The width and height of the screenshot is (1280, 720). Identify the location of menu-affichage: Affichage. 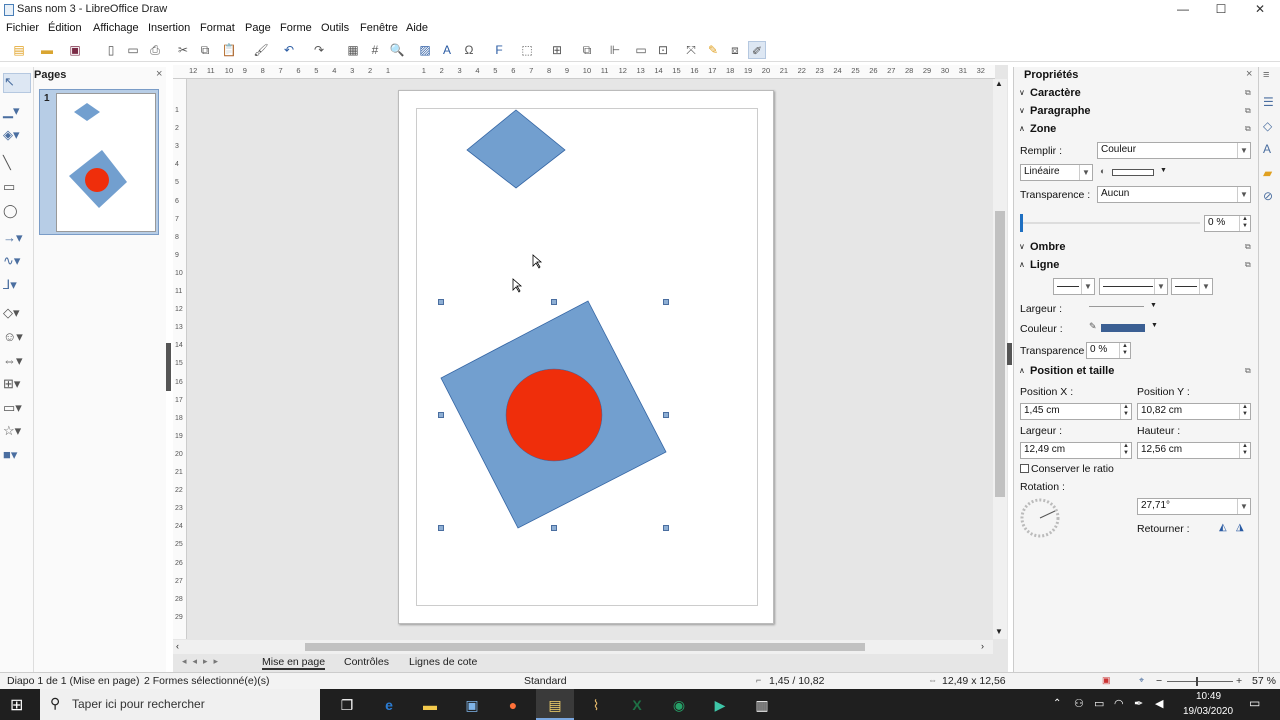
(116, 28).